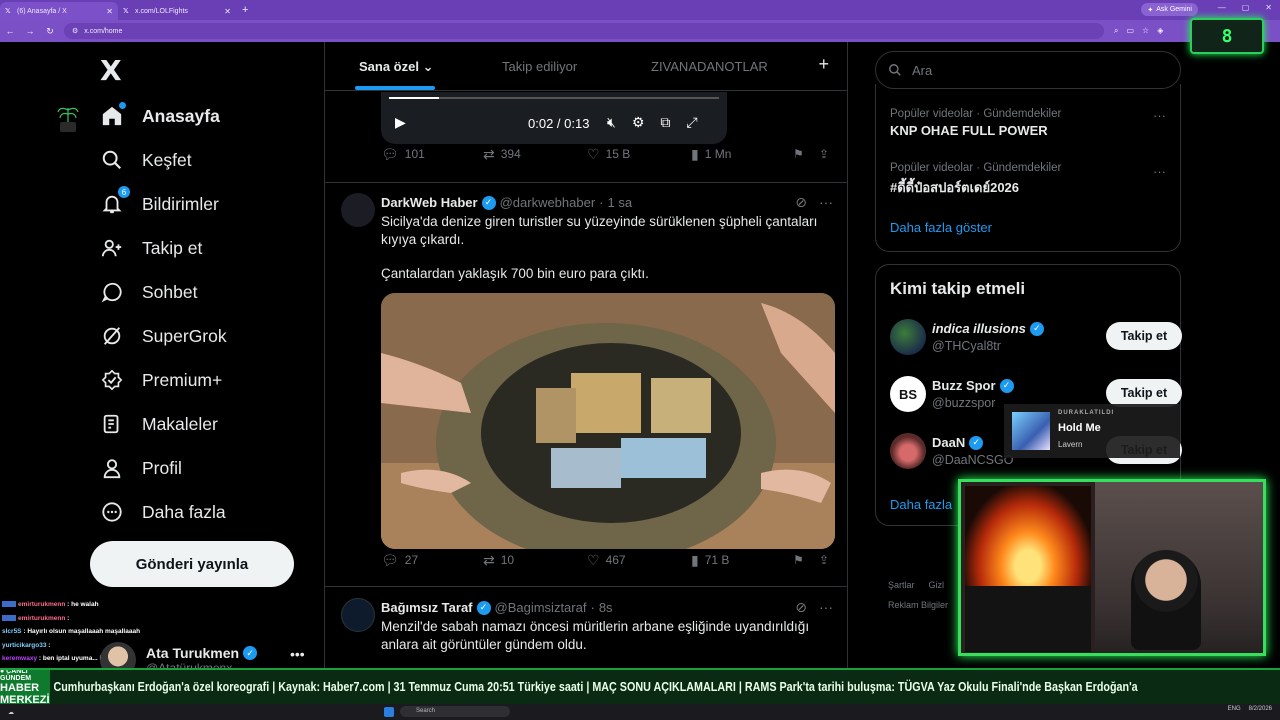  I want to click on avatar: BS, so click(908, 394).